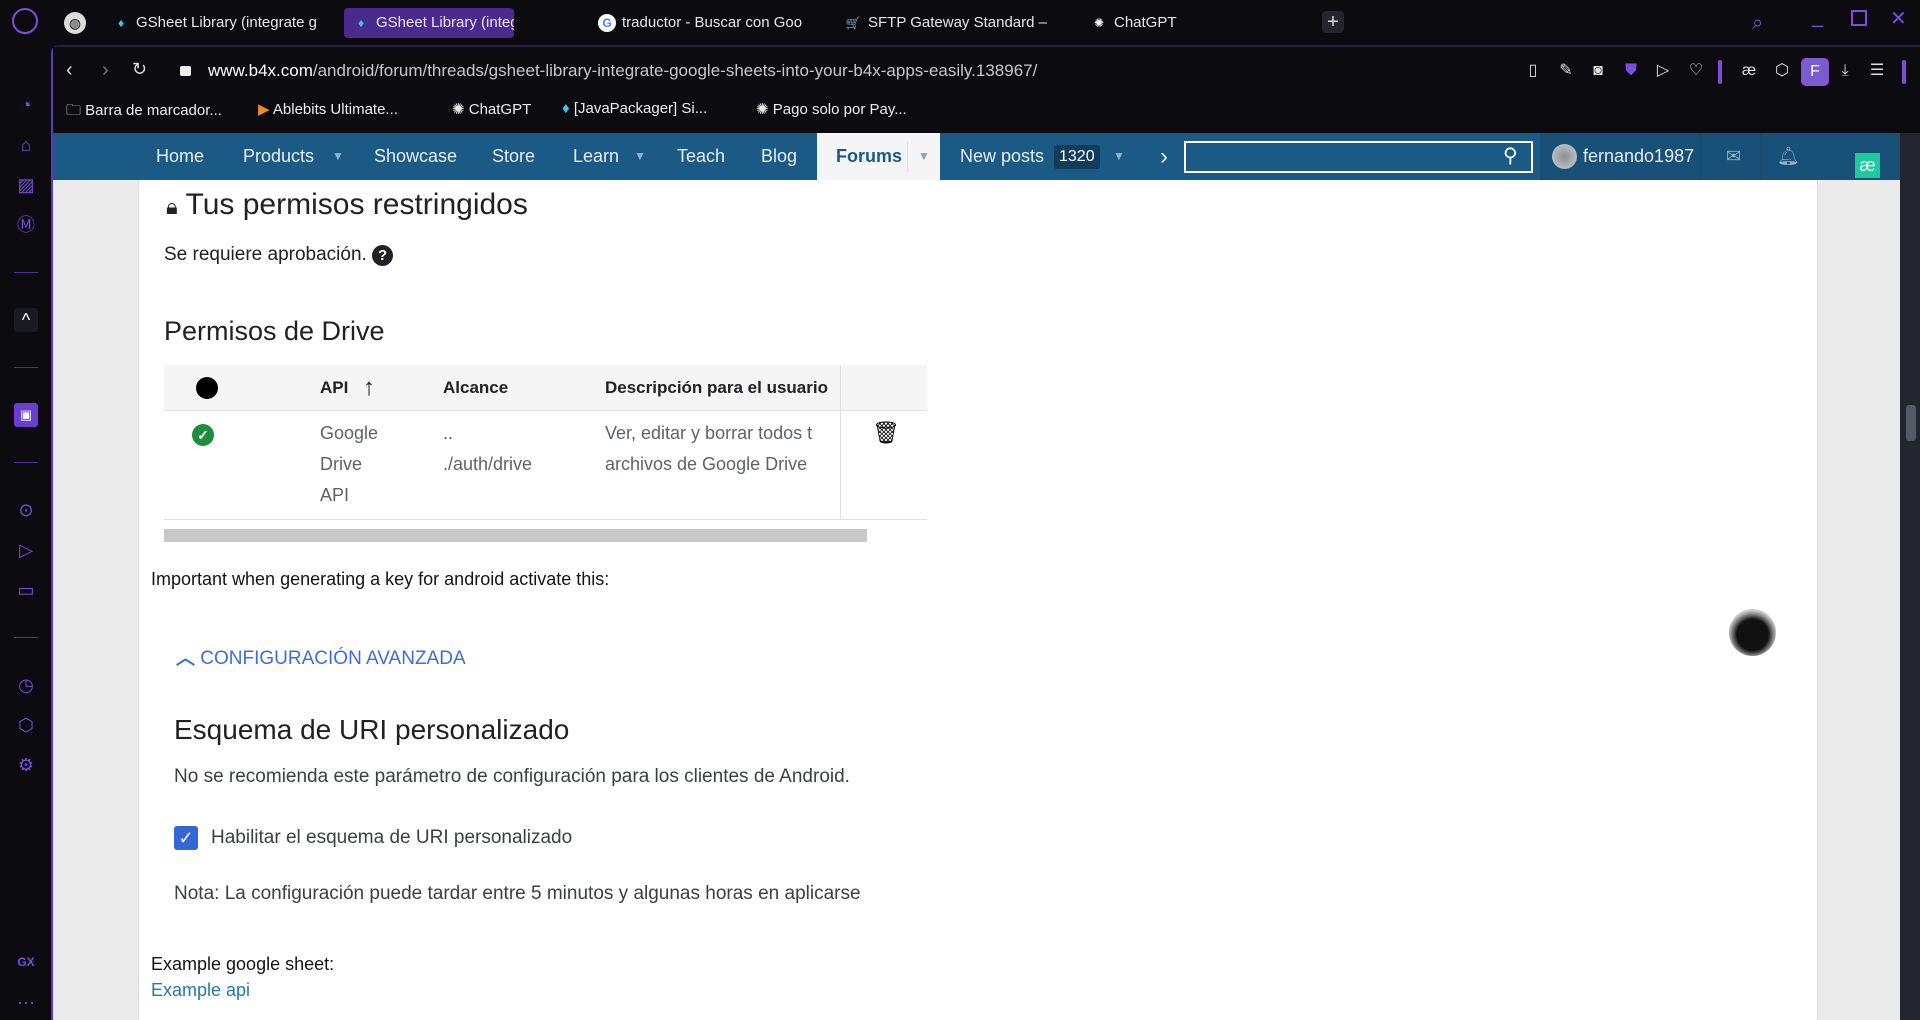 This screenshot has height=1020, width=1920. Describe the element at coordinates (25, 21) in the screenshot. I see `opera-logo-icon` at that location.